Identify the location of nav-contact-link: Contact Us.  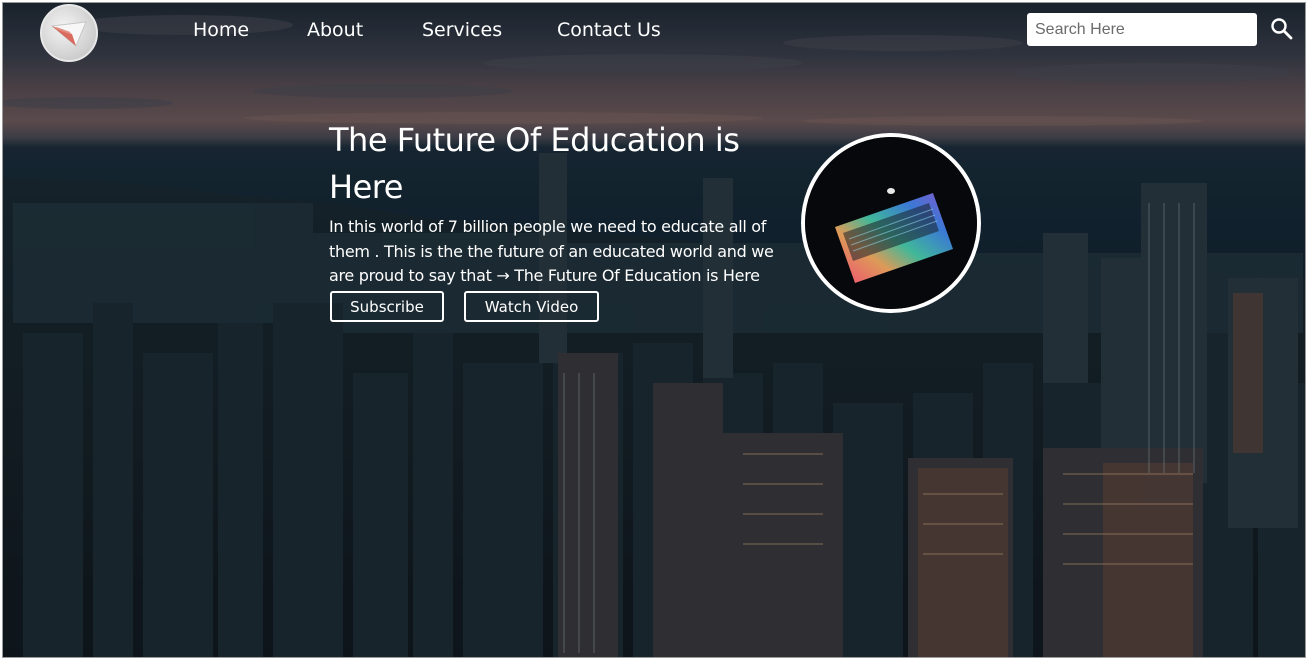
(609, 30).